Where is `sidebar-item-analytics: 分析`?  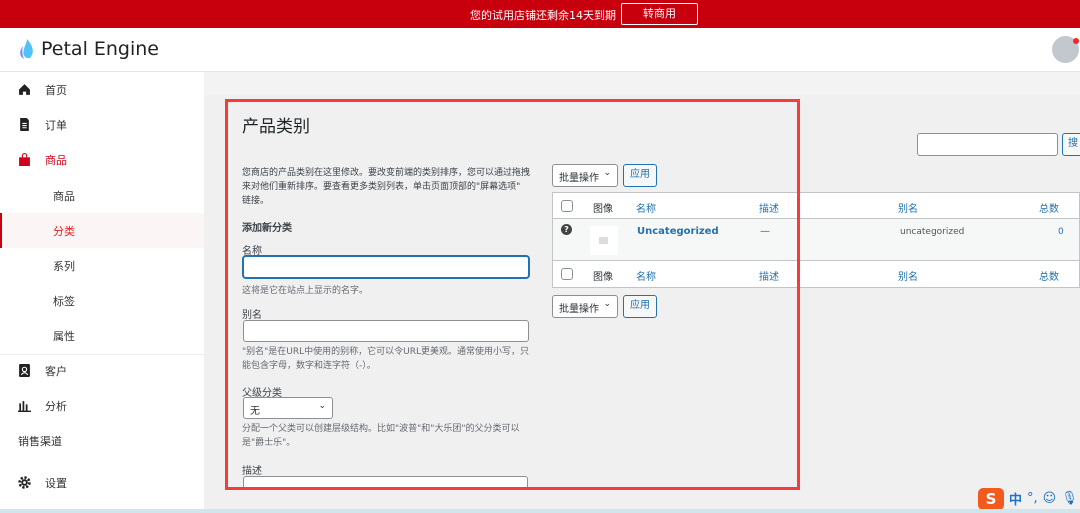 sidebar-item-analytics: 分析 is located at coordinates (102, 405).